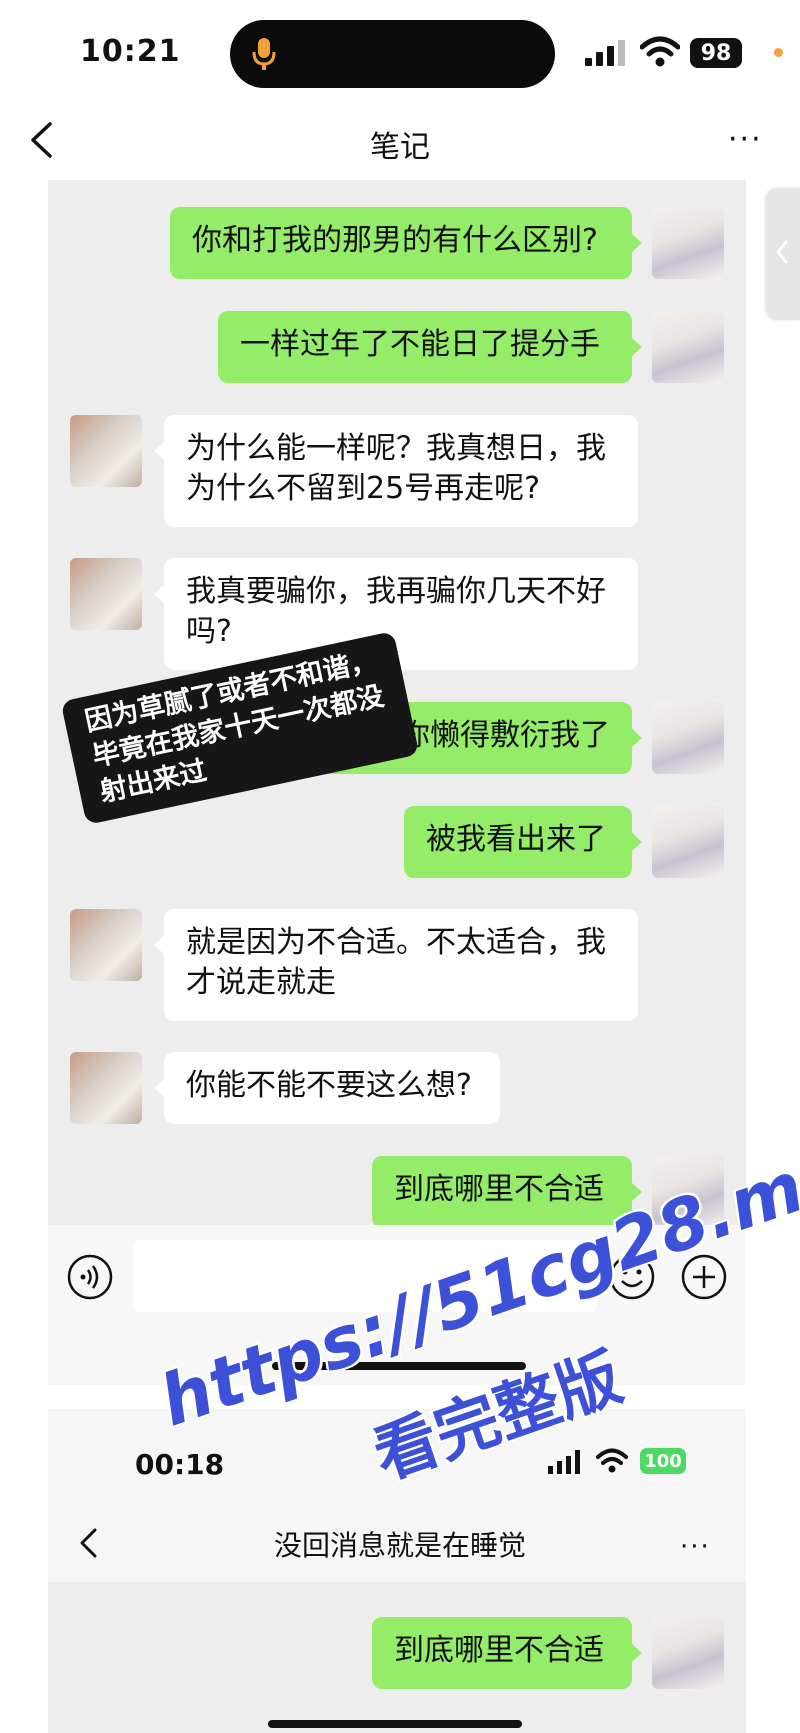 This screenshot has width=800, height=1733. I want to click on side-panel-handle, so click(783, 254).